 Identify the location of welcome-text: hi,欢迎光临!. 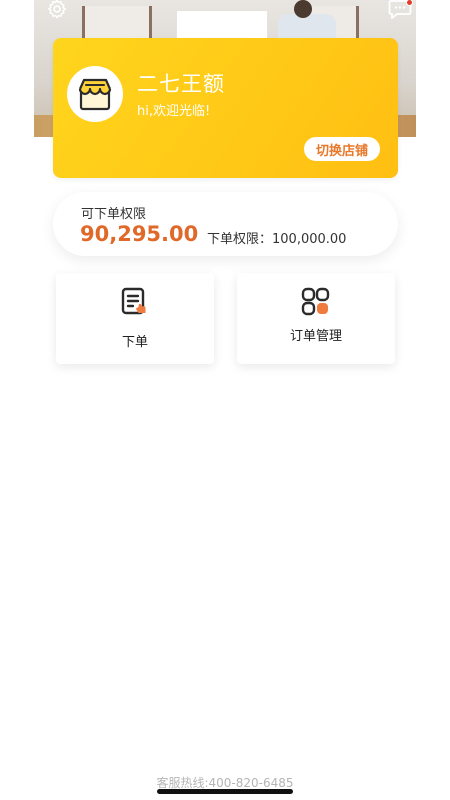
(174, 111).